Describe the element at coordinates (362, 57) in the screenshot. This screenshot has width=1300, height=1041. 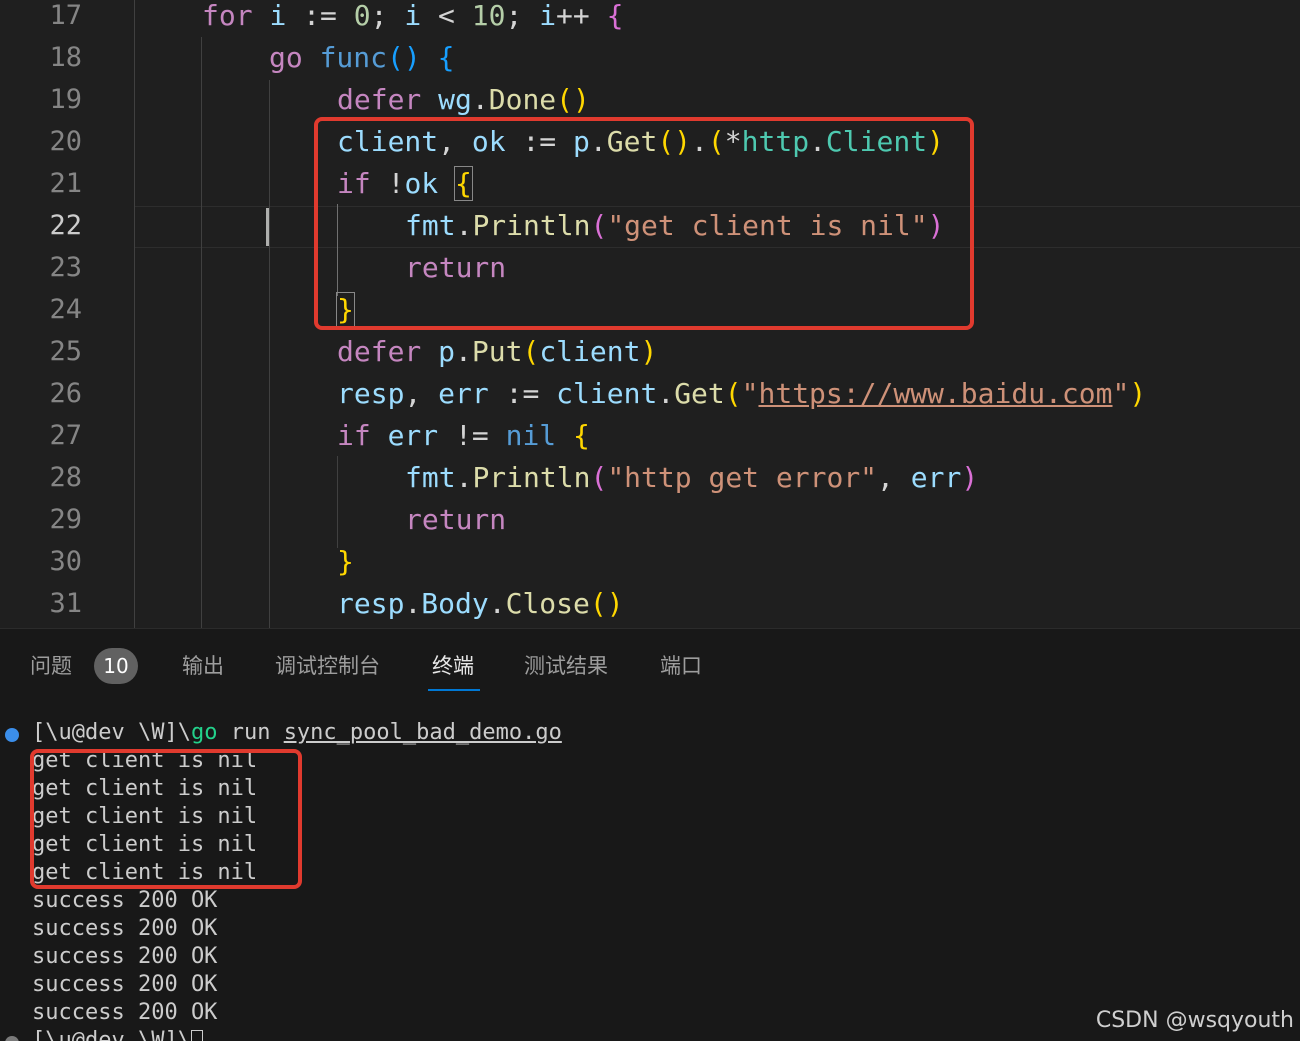
I see `code-text: go func() {` at that location.